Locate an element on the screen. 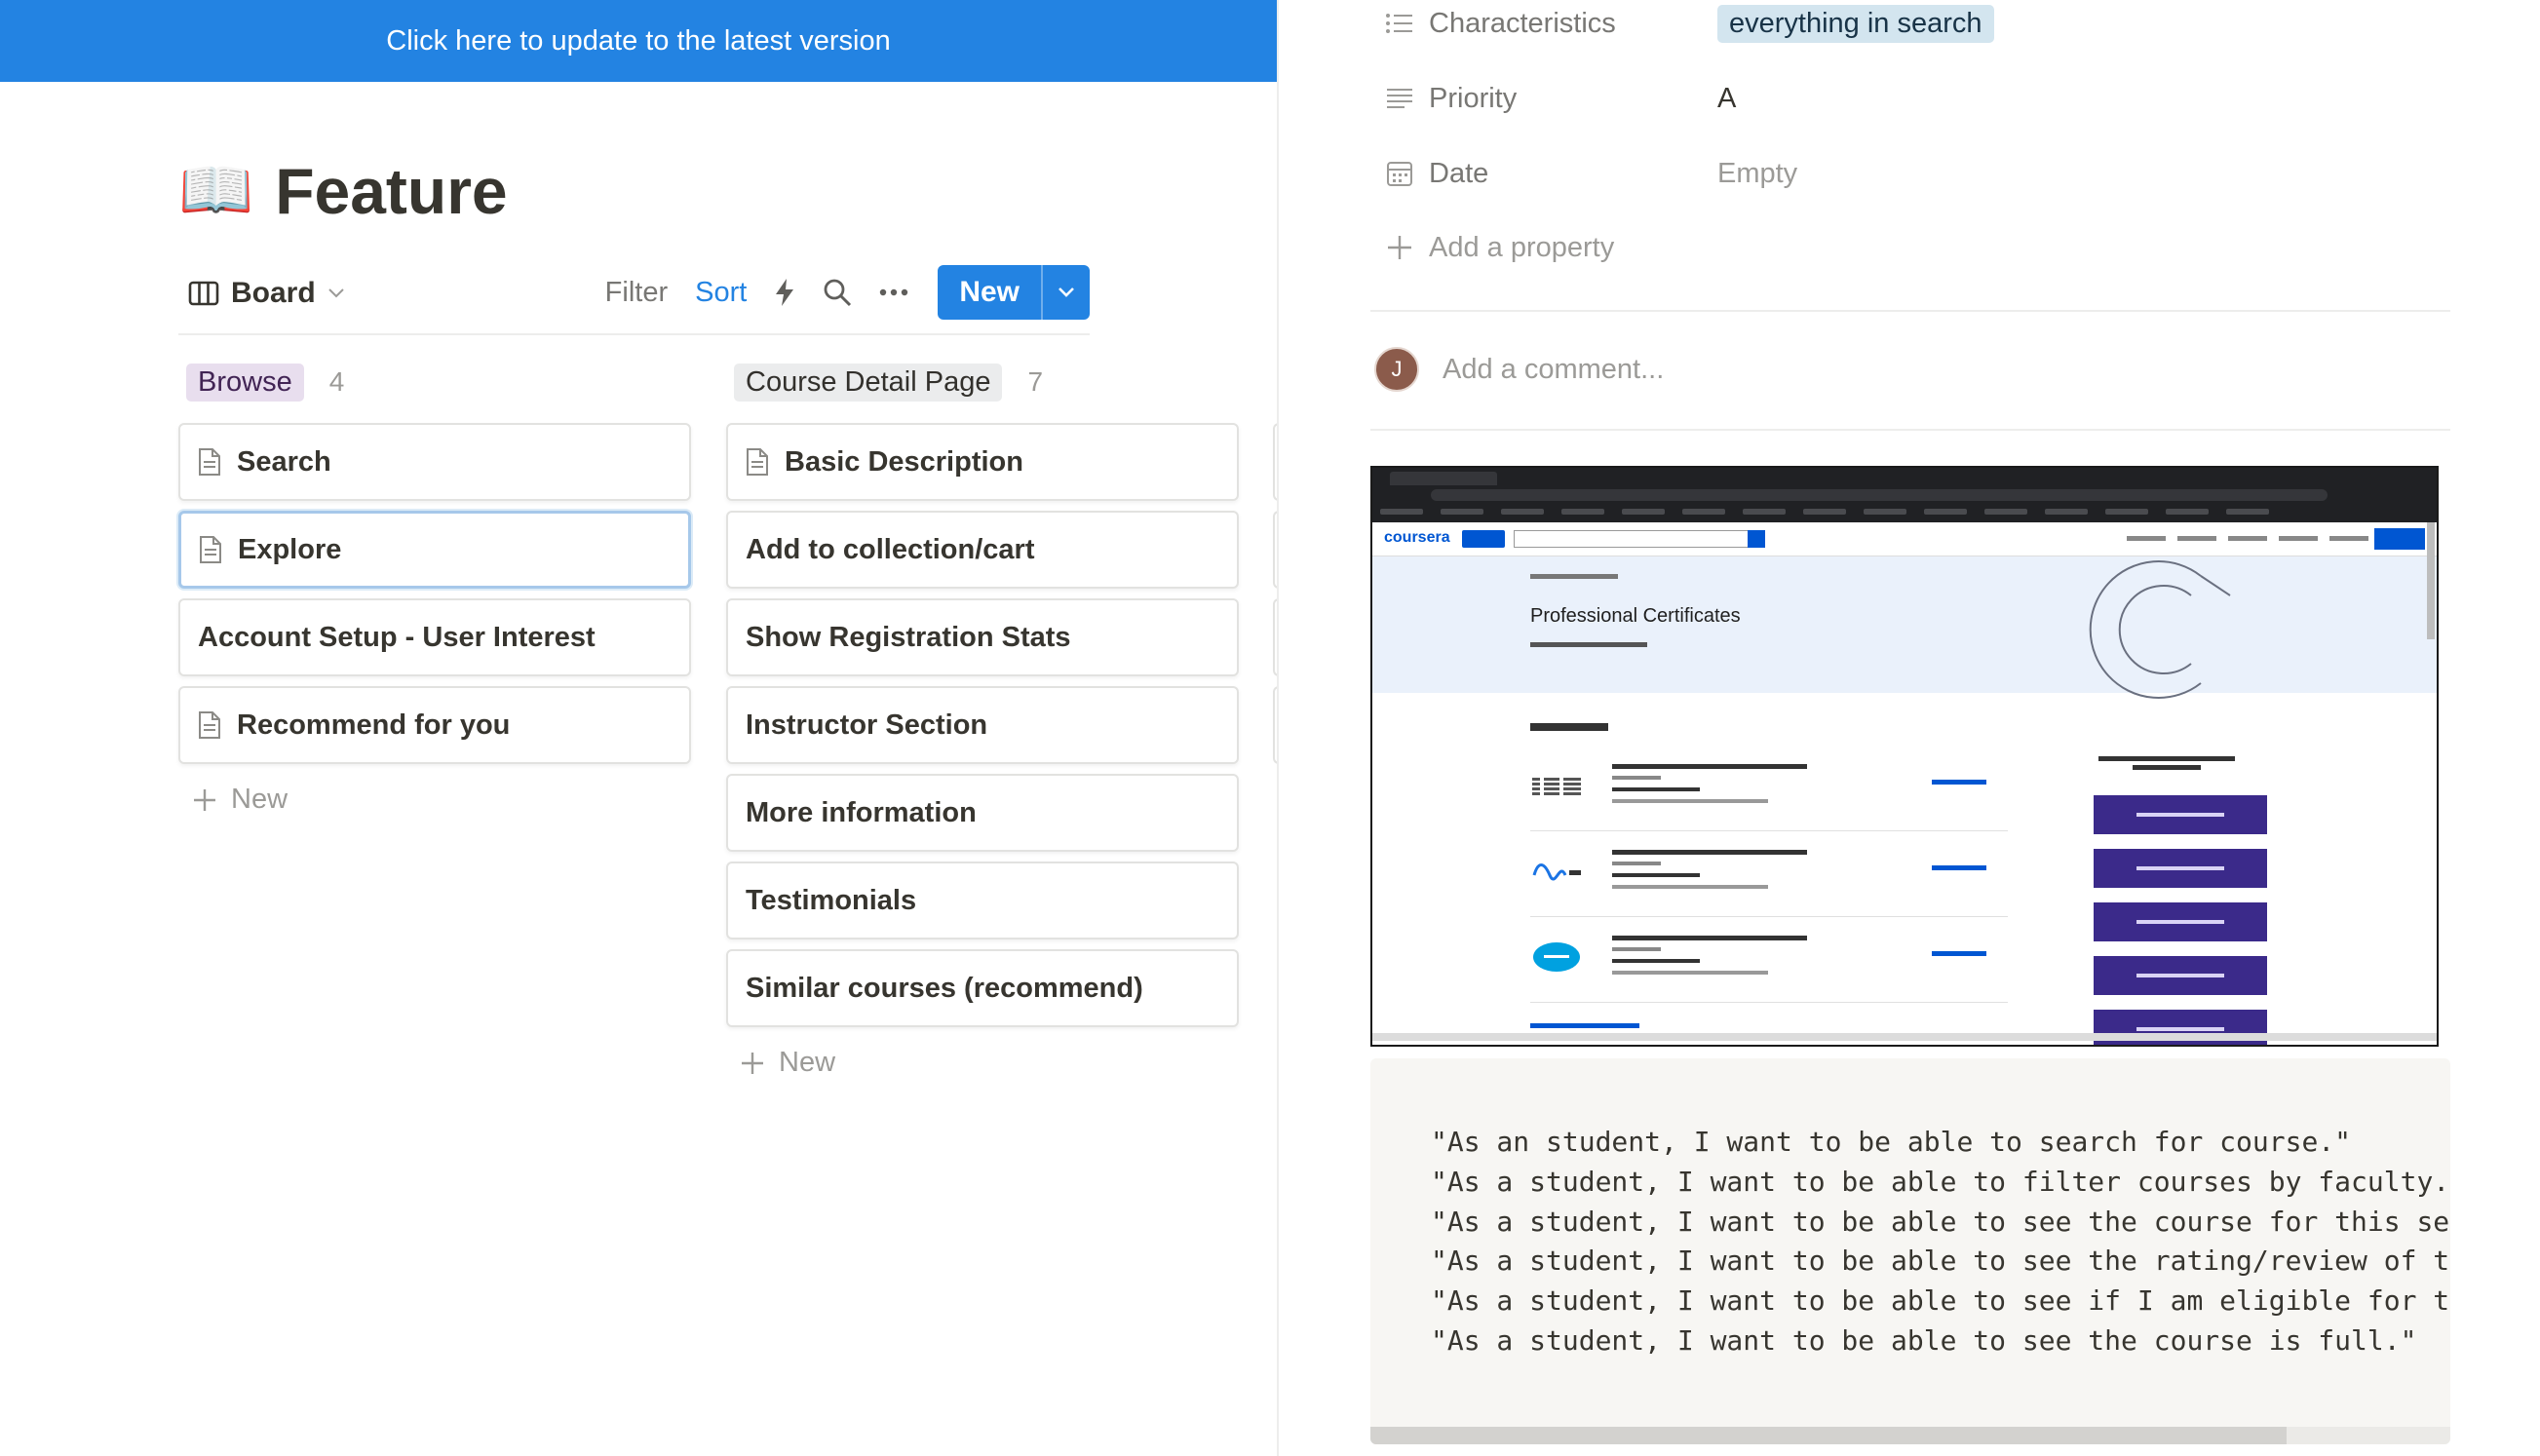  calendar-icon is located at coordinates (1399, 173).